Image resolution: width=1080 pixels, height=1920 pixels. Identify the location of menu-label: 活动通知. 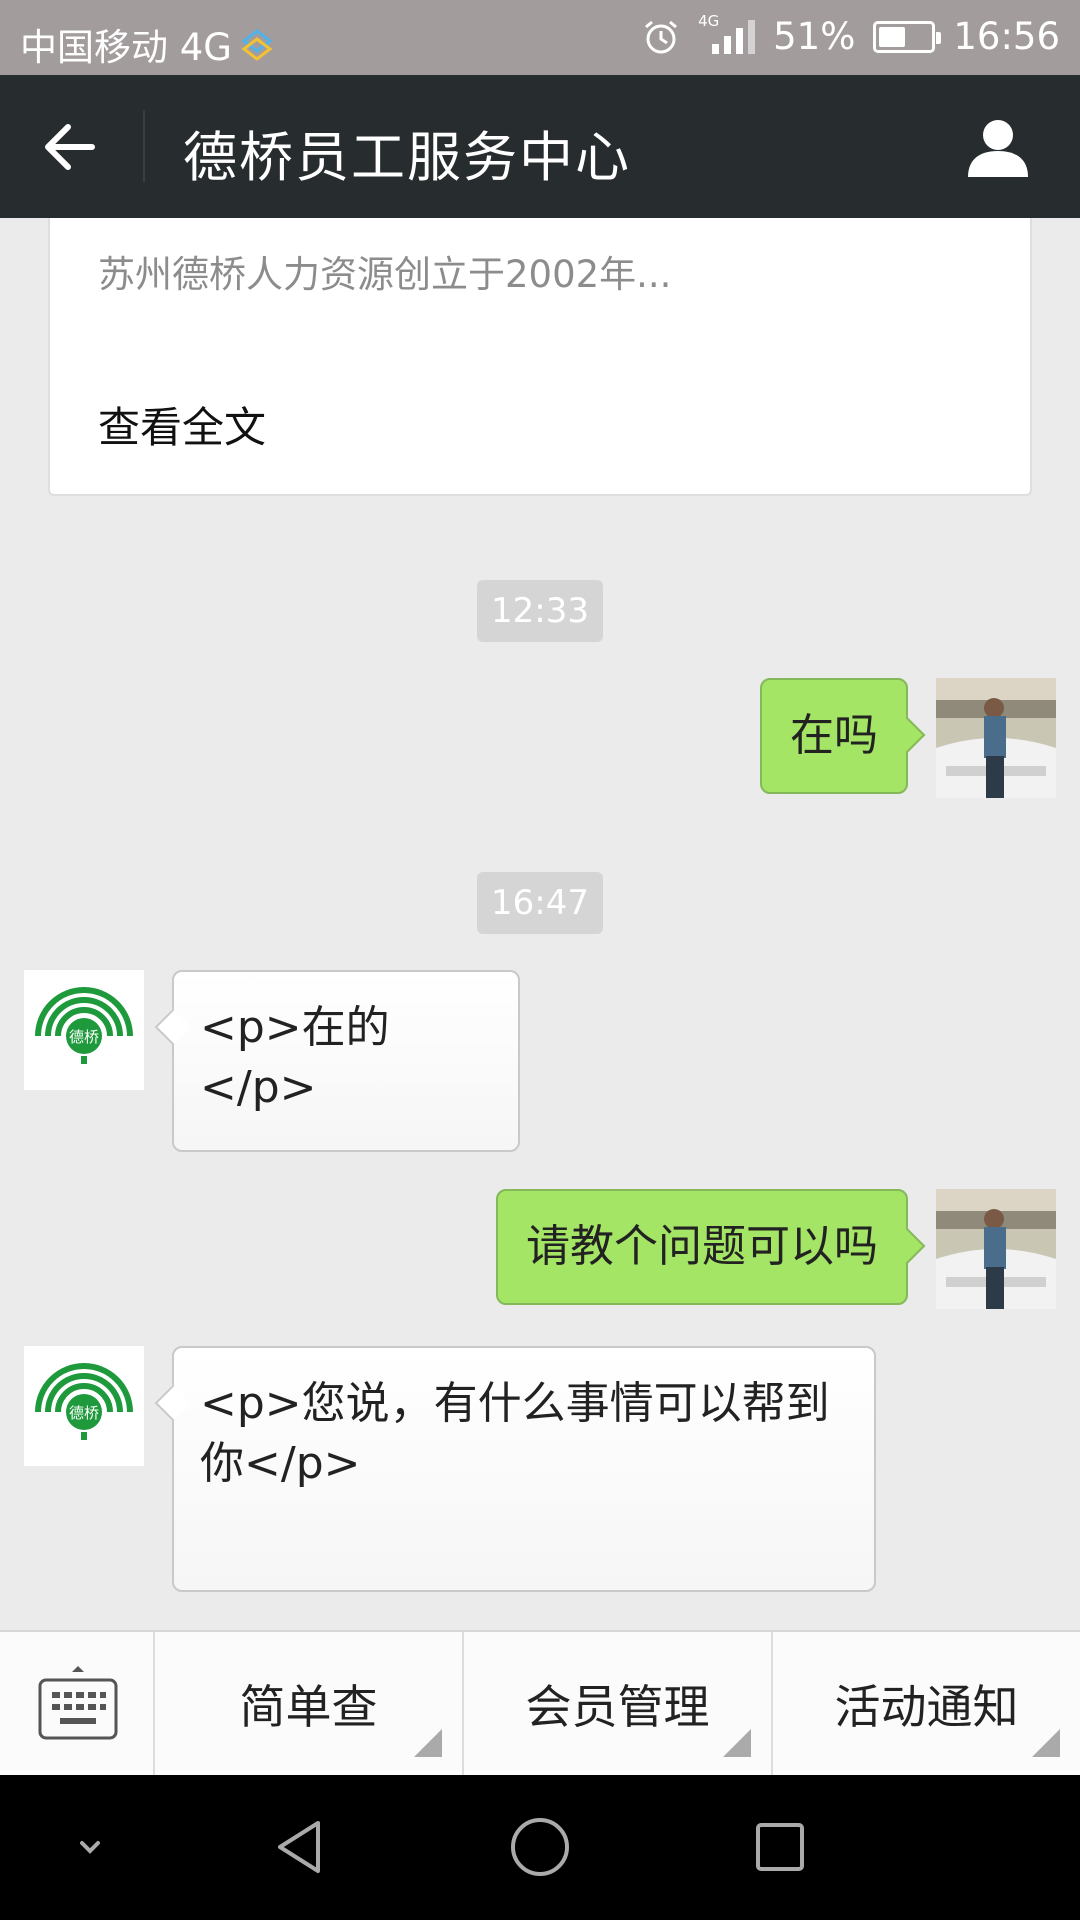
(926, 1706).